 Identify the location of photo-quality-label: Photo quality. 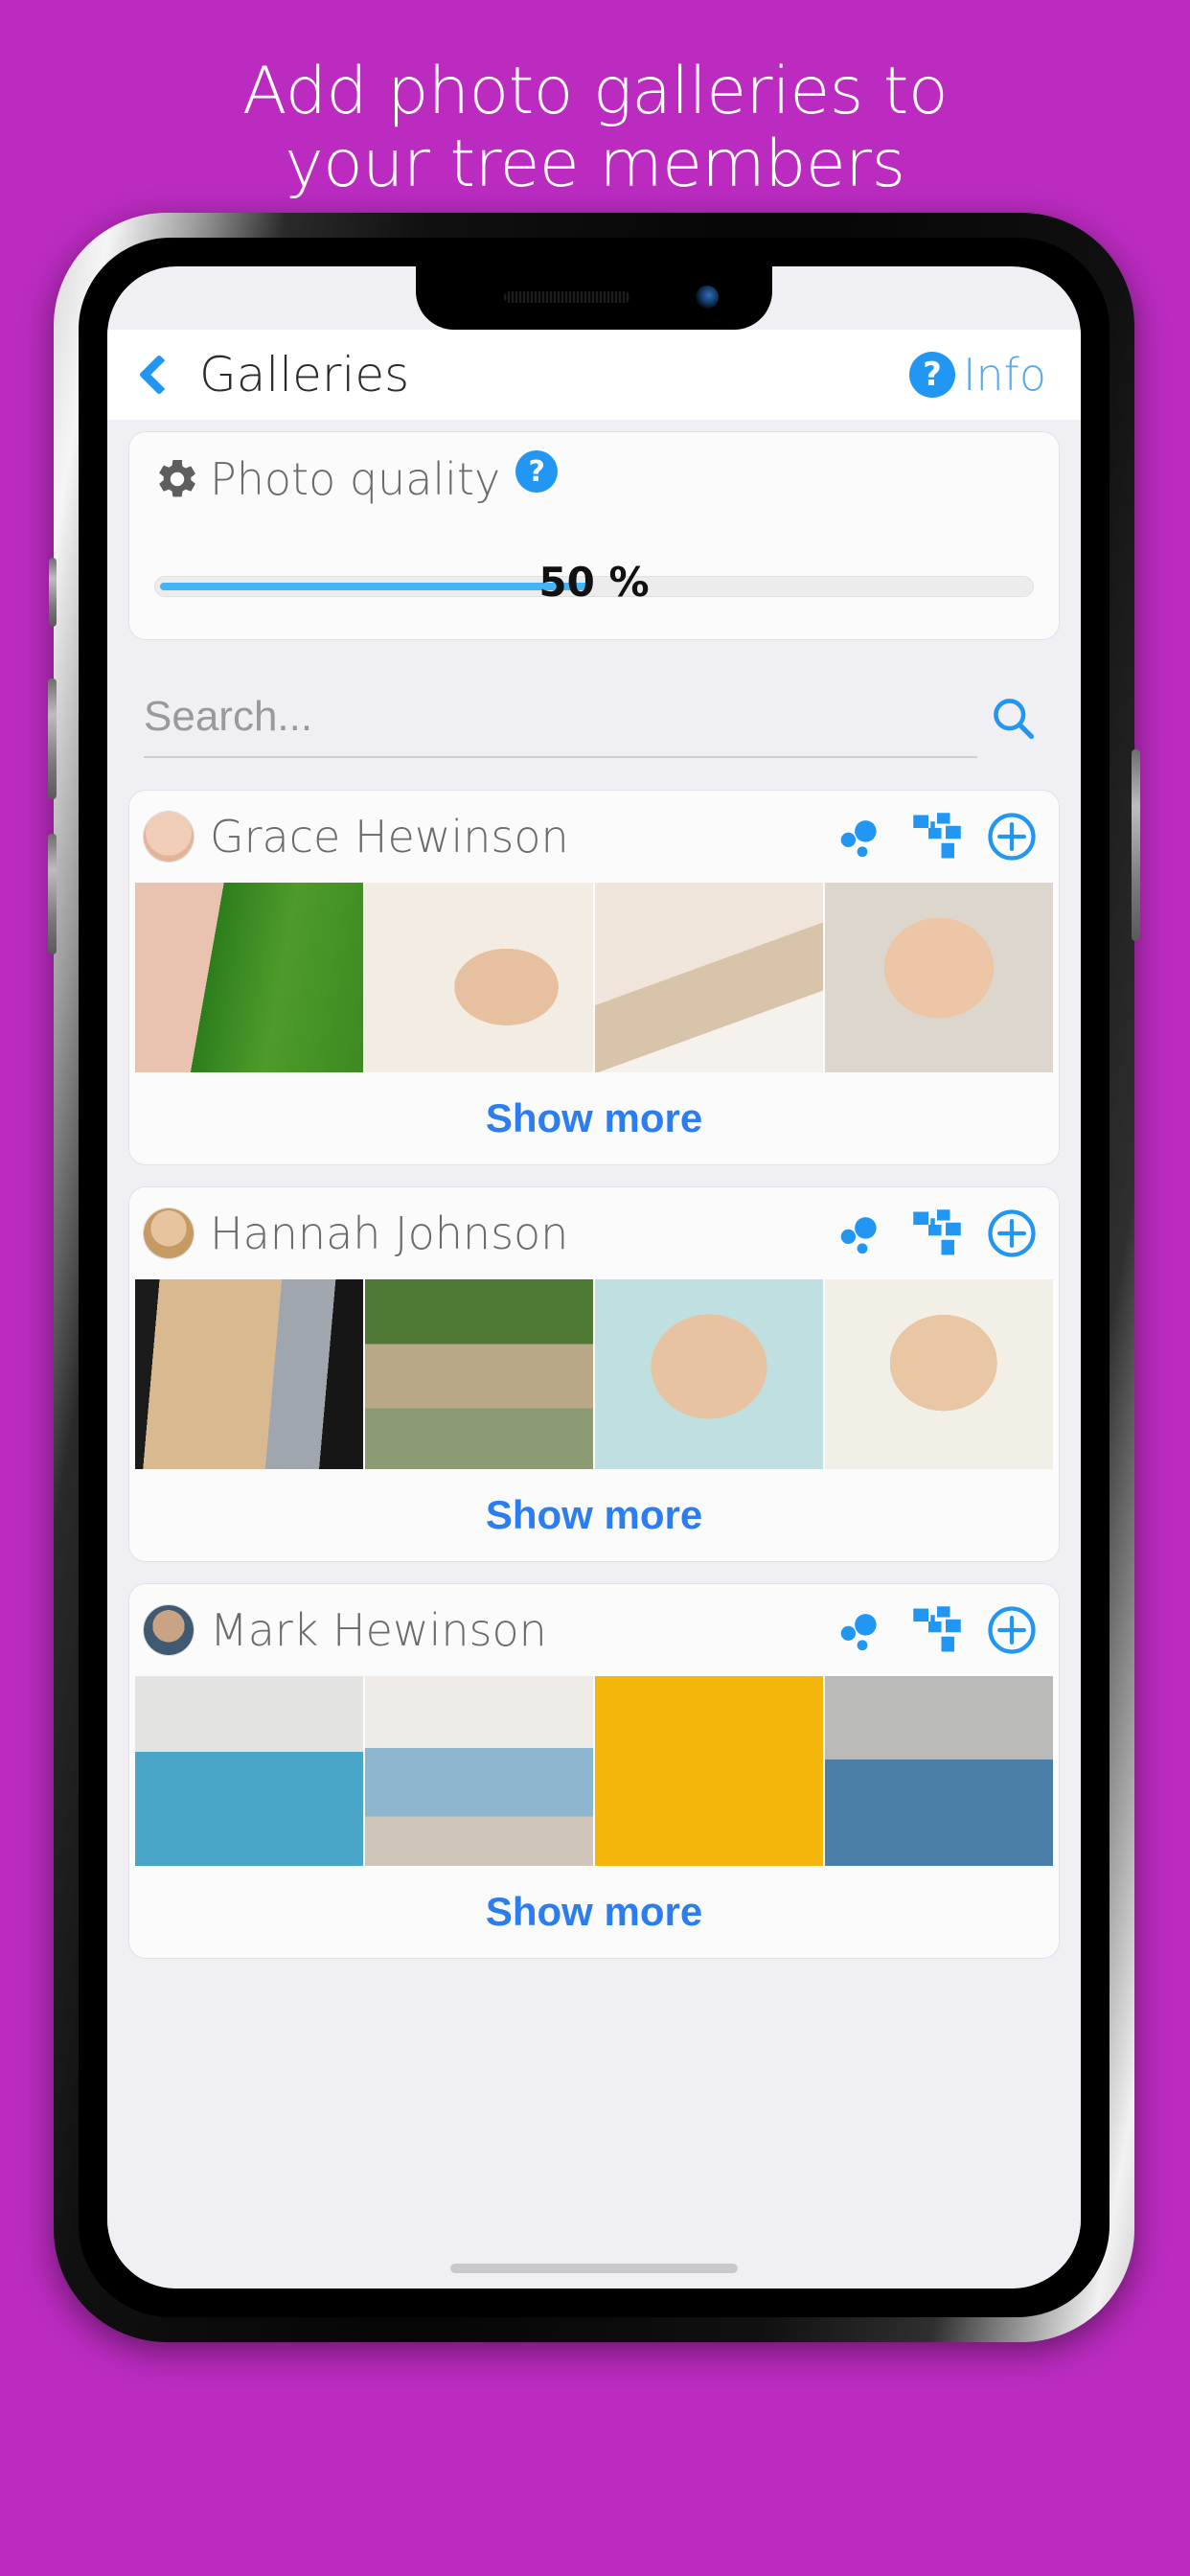
(356, 479).